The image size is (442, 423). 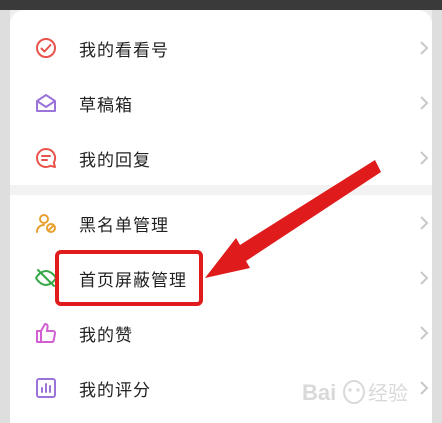 I want to click on envelope-open-icon, so click(x=46, y=103).